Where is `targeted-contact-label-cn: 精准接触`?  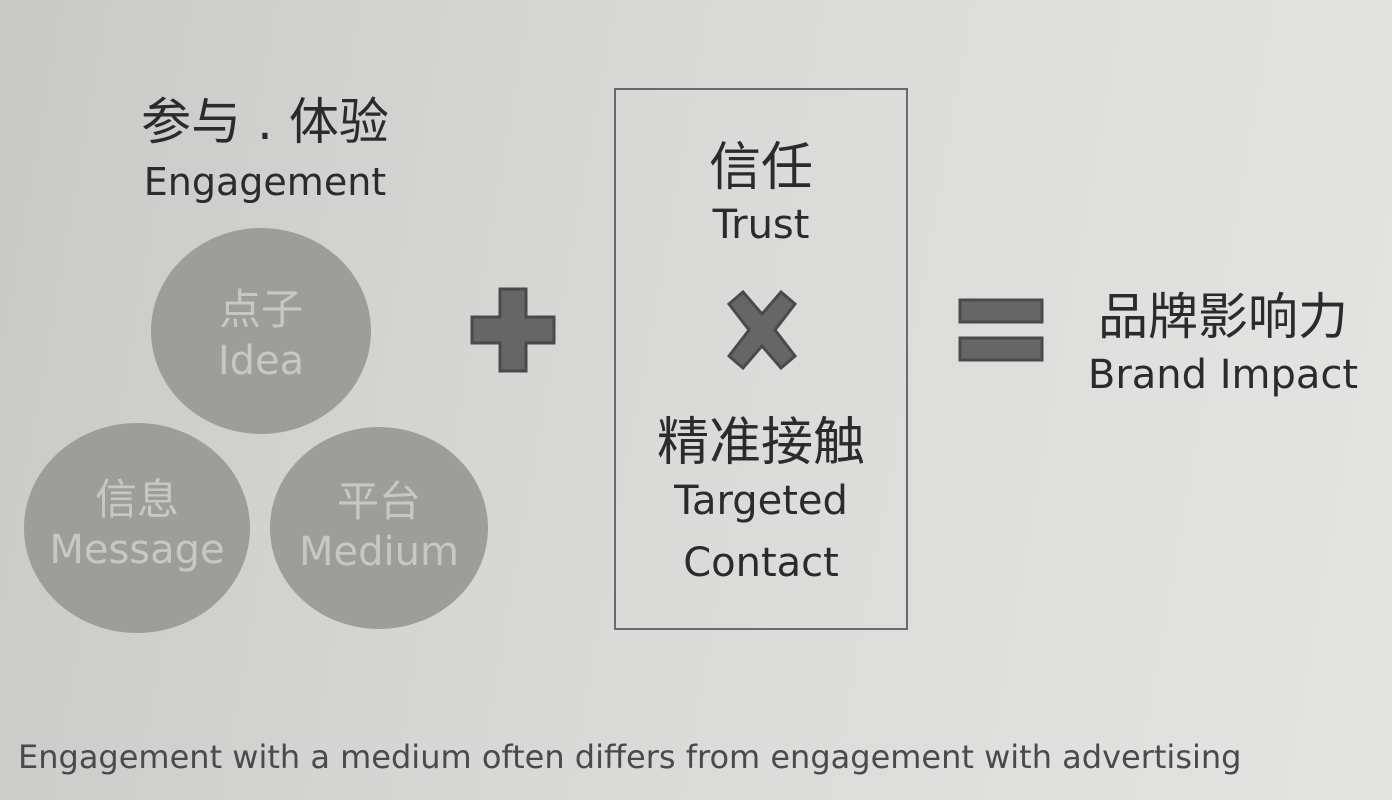 targeted-contact-label-cn: 精准接触 is located at coordinates (760, 443).